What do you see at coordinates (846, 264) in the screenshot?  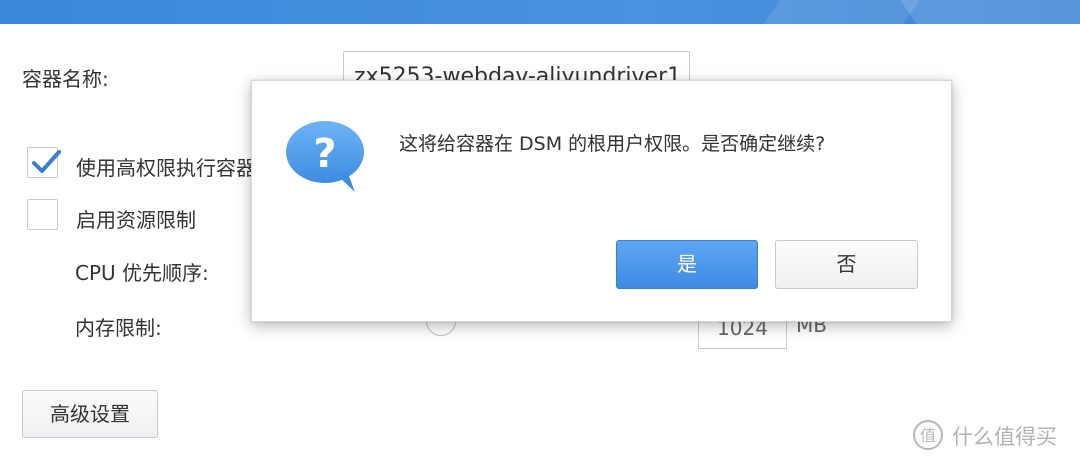 I see `no-button: 否` at bounding box center [846, 264].